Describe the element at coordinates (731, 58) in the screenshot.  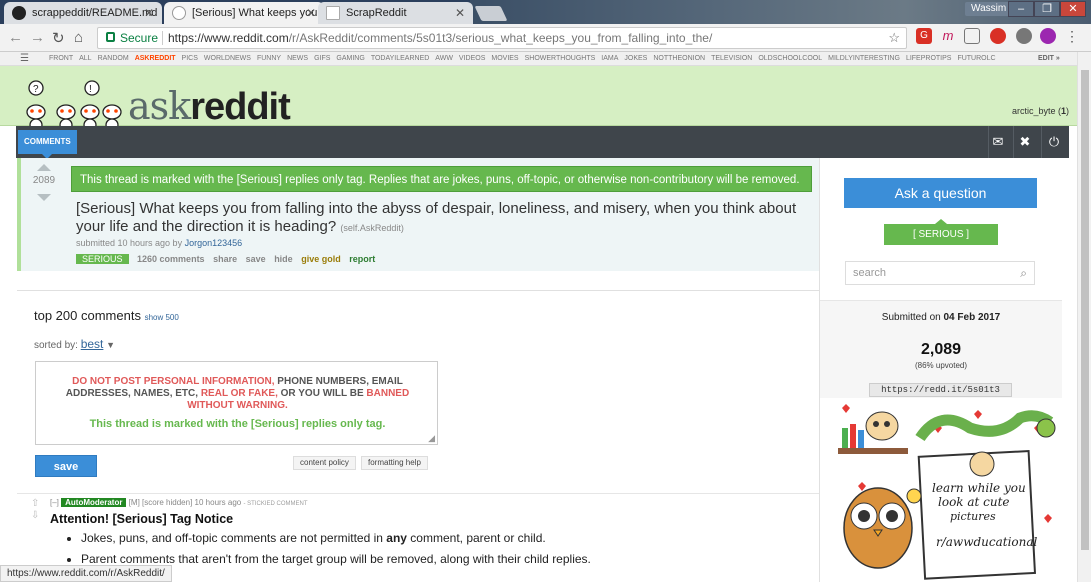
I see `subreddit-link-television: TELEVISION` at that location.